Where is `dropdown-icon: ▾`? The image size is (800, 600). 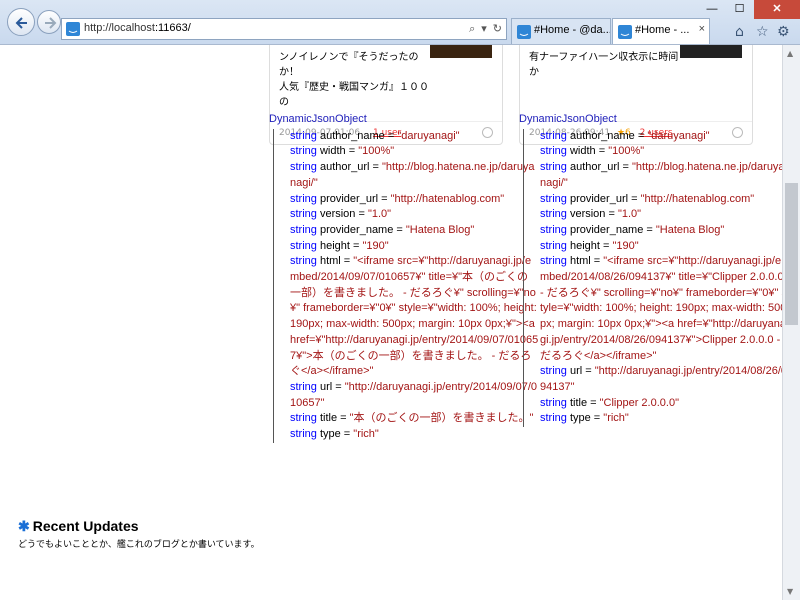 dropdown-icon: ▾ is located at coordinates (484, 28).